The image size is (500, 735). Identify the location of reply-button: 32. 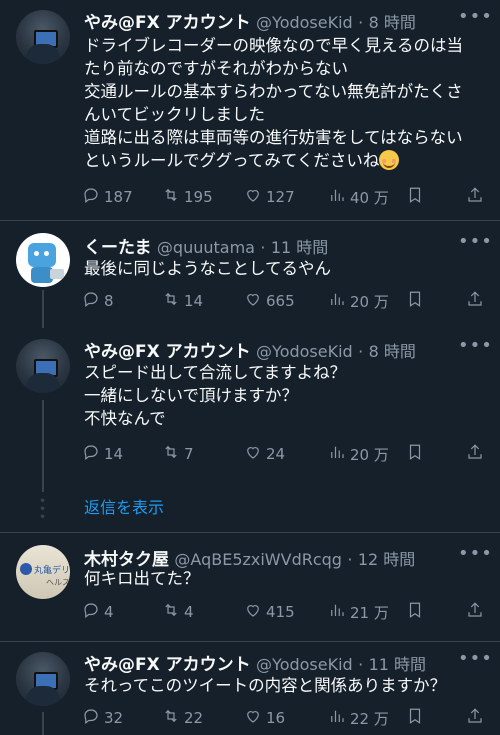
(102, 718).